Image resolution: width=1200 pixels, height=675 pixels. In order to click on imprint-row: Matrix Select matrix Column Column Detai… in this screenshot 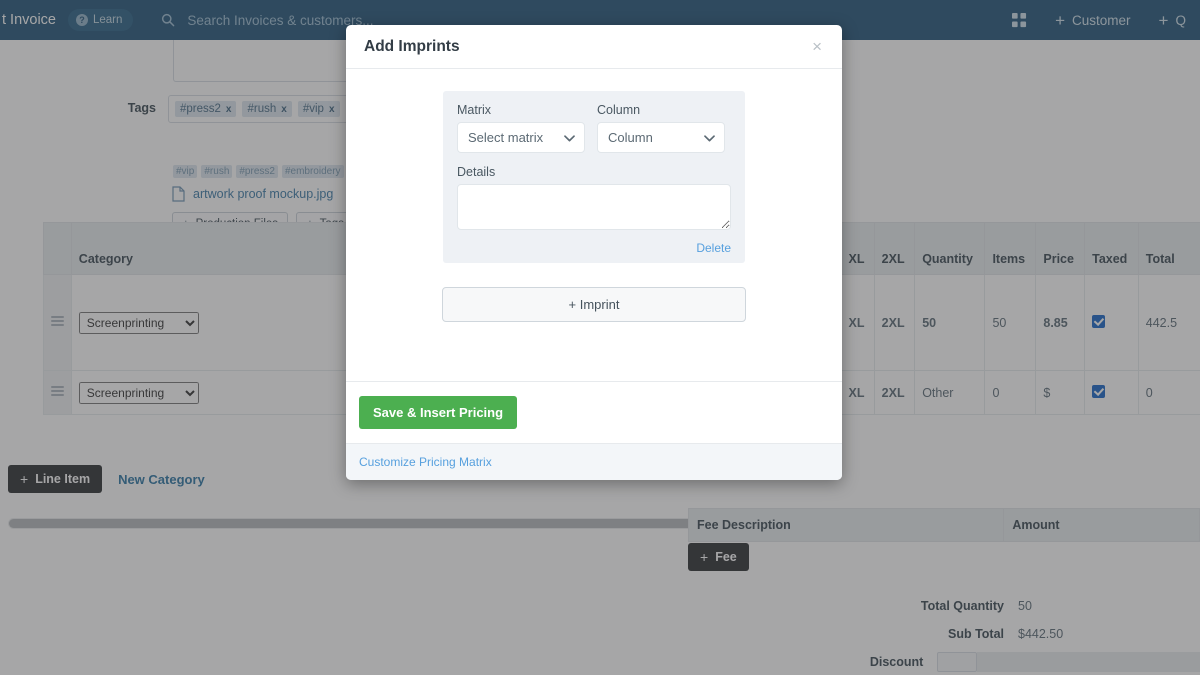, I will do `click(594, 177)`.